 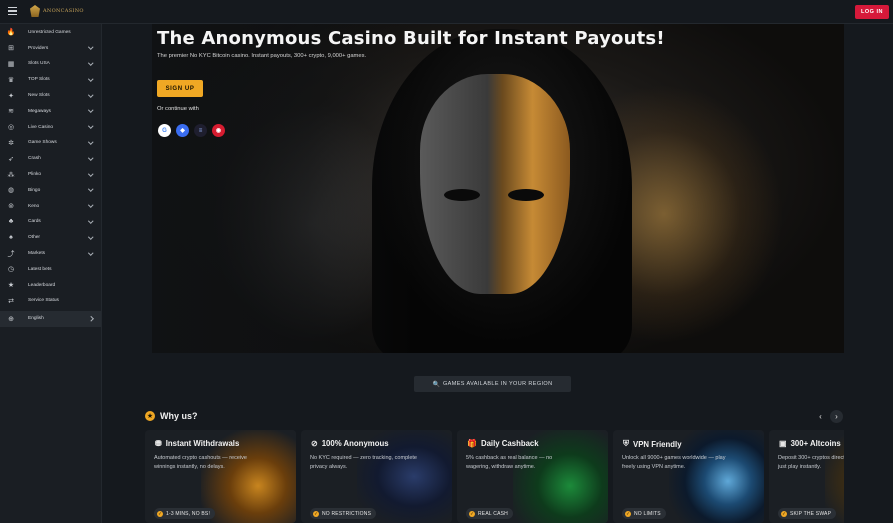 I want to click on sidebar-item-service-status: ⇄ Service Status, so click(x=50, y=301).